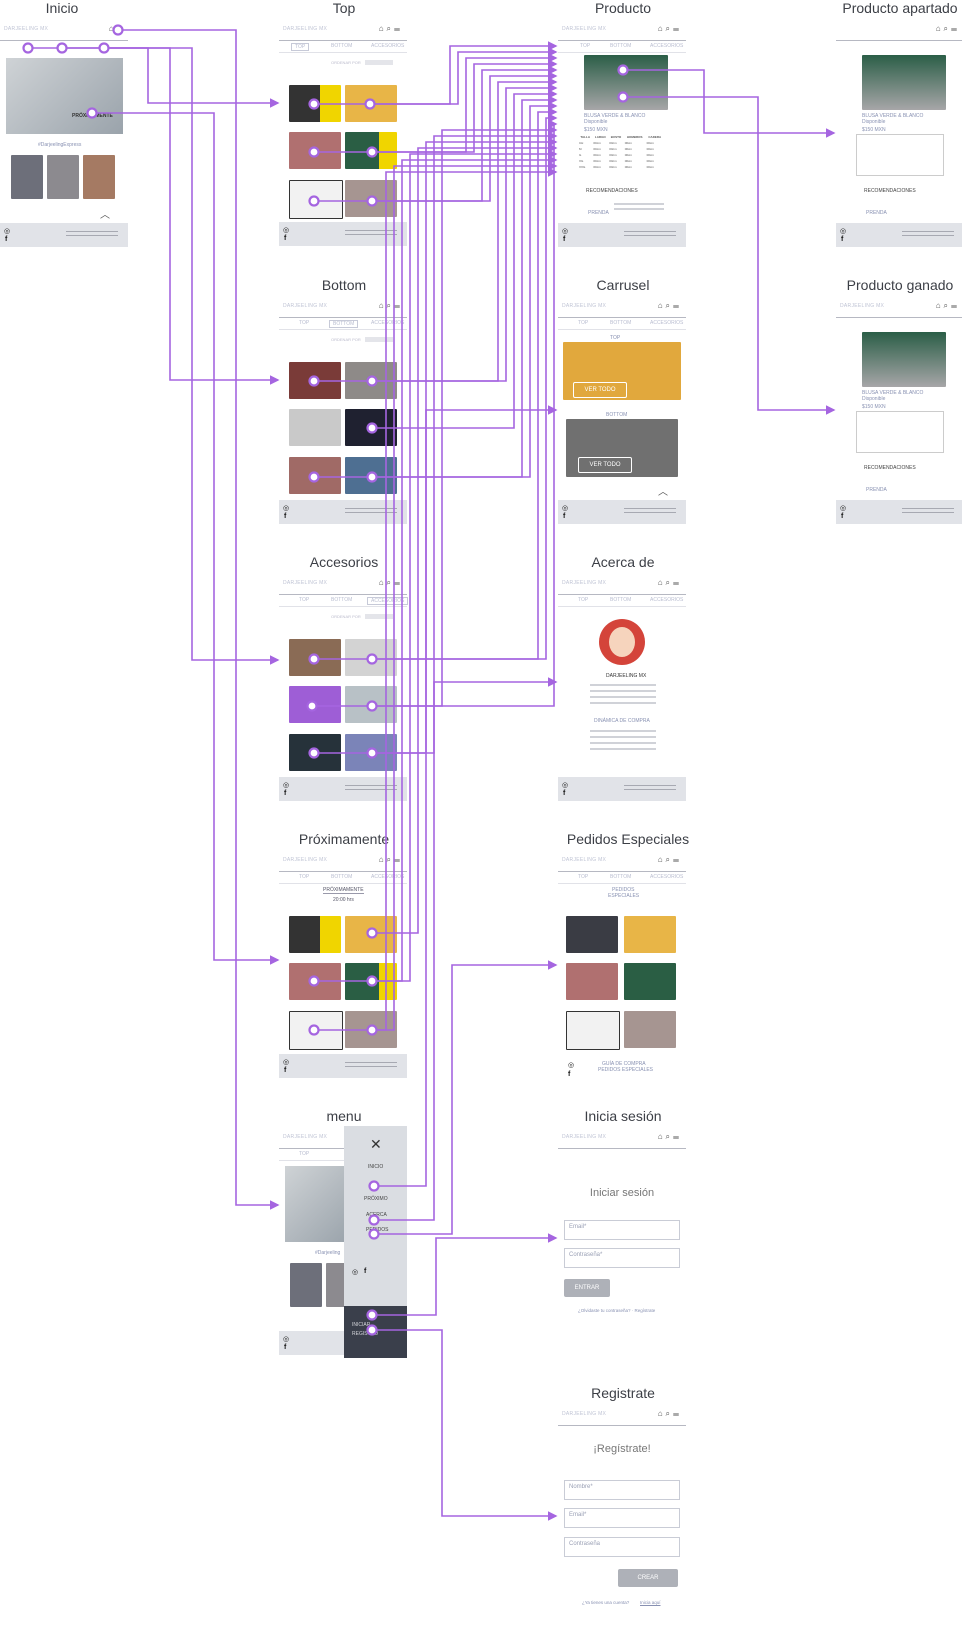  I want to click on forgot-link: ¿Olvidaste tu contraseña? · Regístrate, so click(616, 1310).